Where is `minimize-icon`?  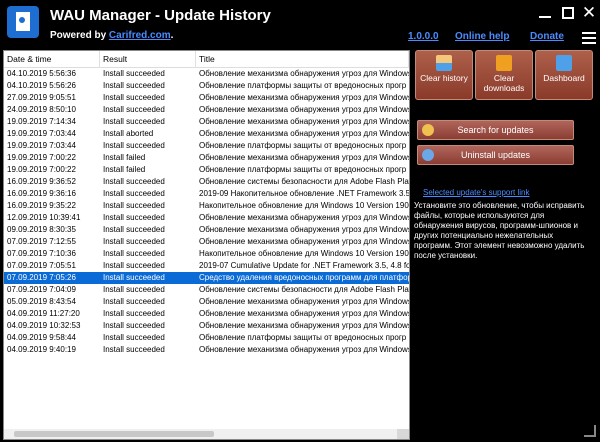 minimize-icon is located at coordinates (545, 17).